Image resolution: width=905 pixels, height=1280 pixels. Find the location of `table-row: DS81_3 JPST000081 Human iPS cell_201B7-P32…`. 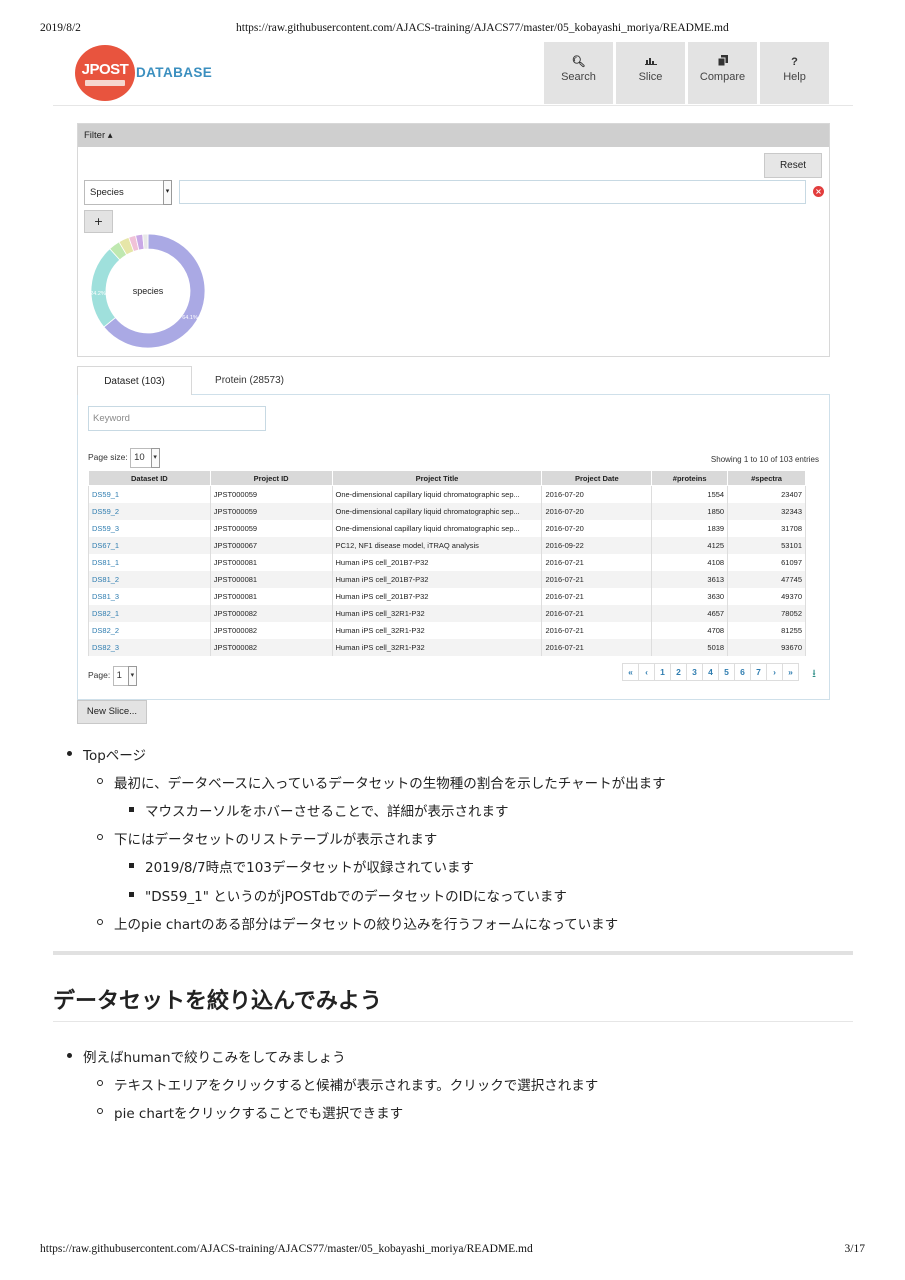

table-row: DS81_3 JPST000081 Human iPS cell_201B7-P32… is located at coordinates (447, 596).